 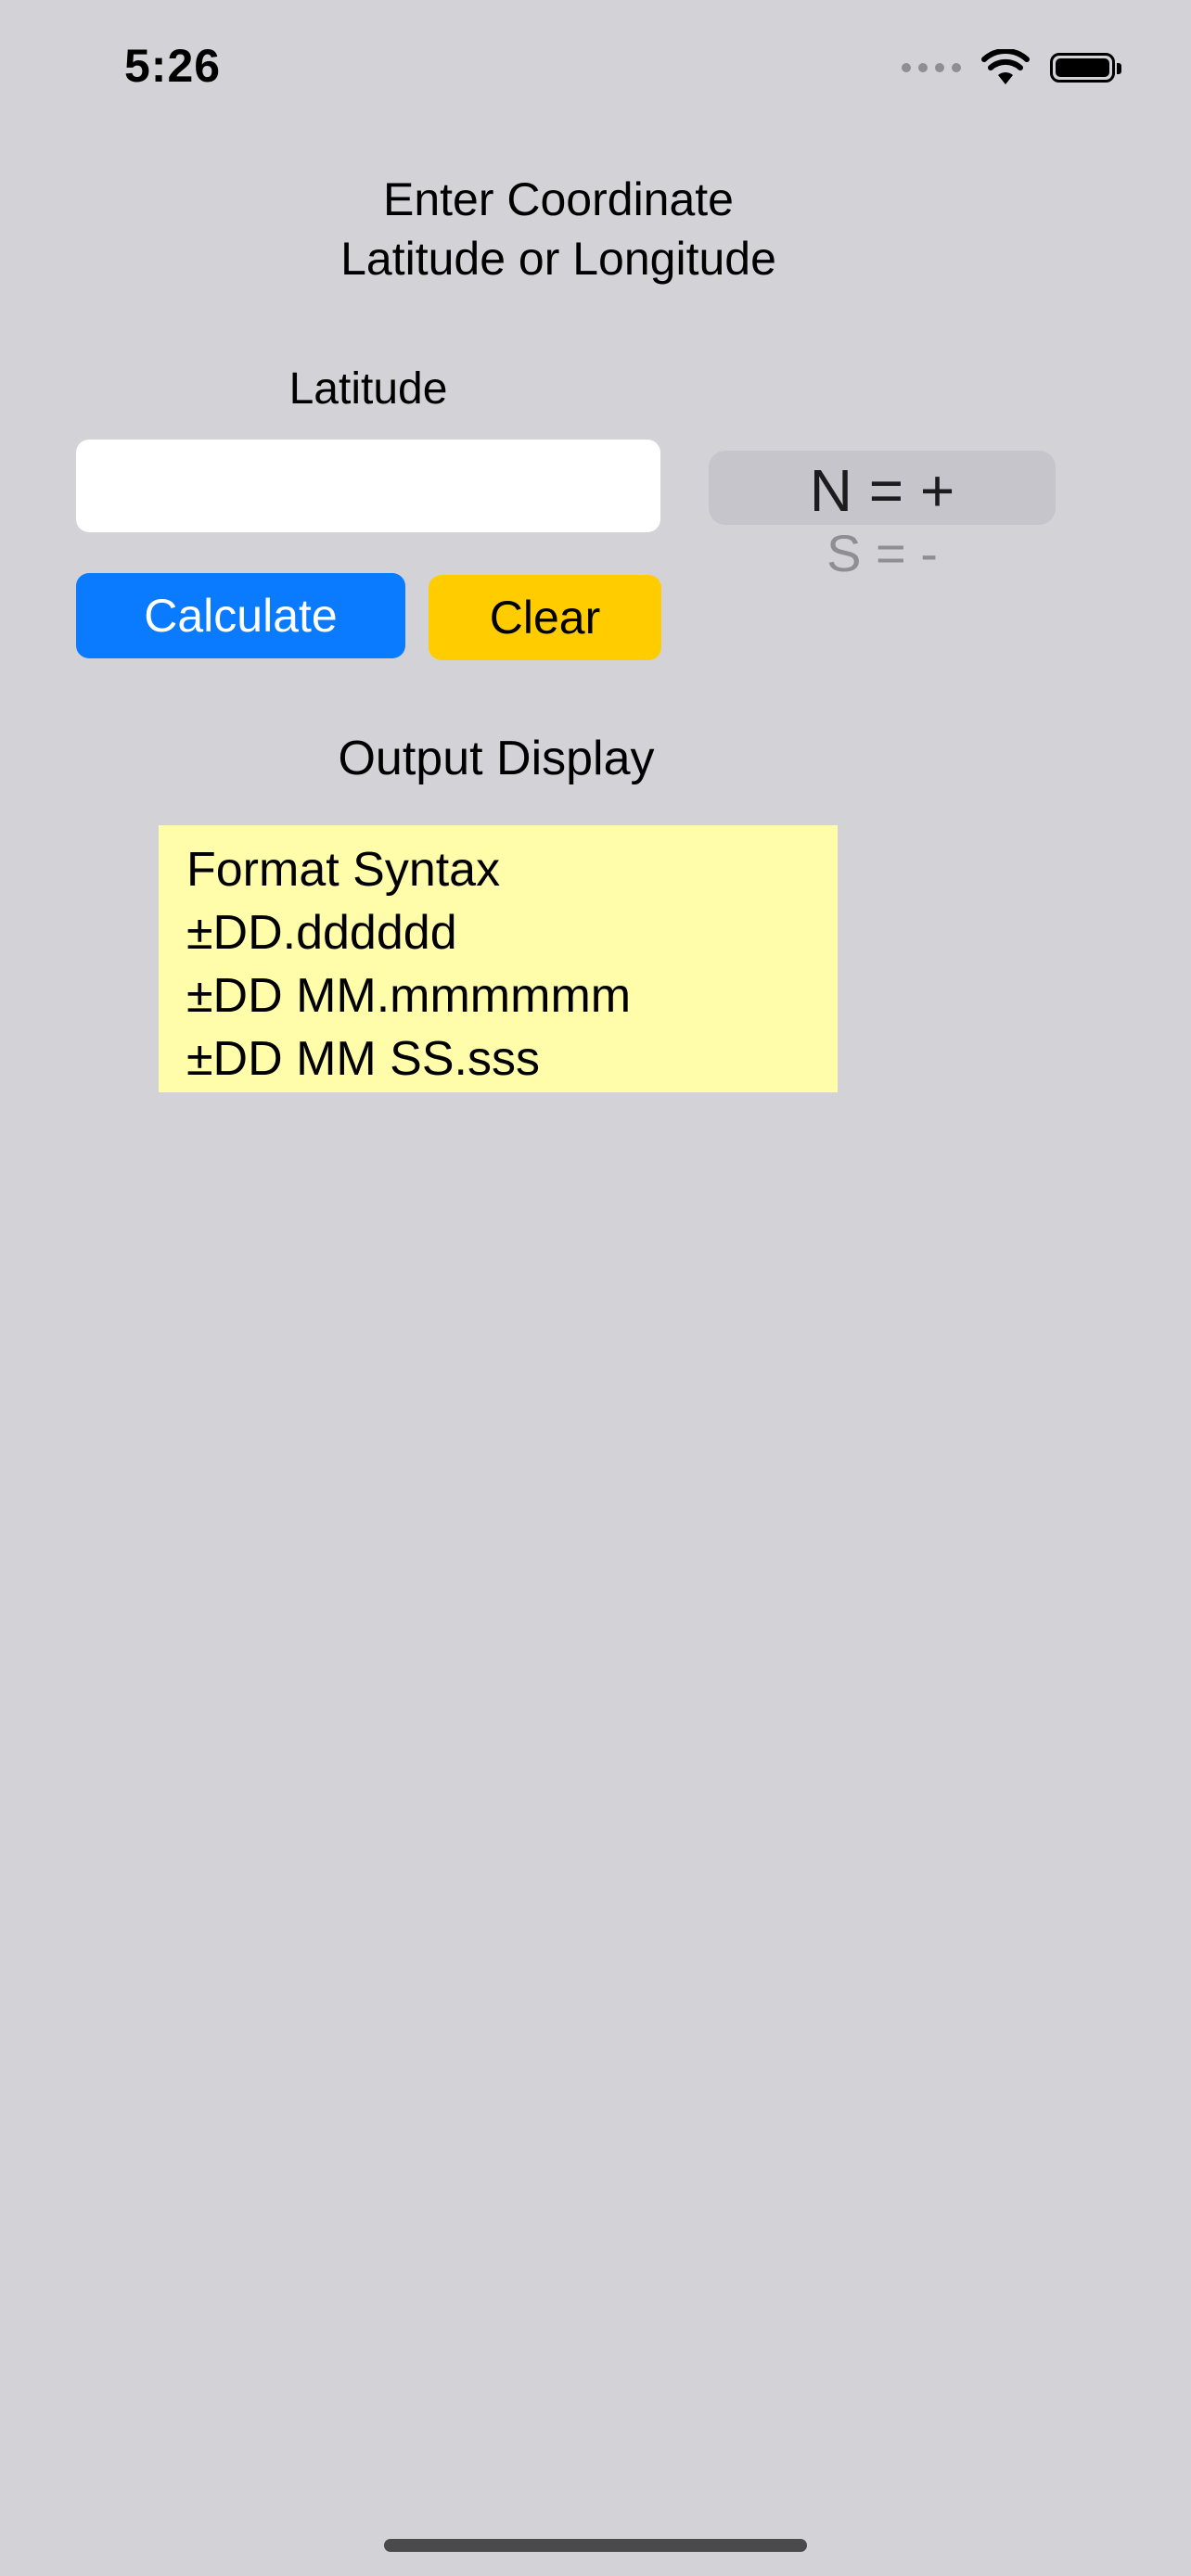 I want to click on home-indicator, so click(x=595, y=2545).